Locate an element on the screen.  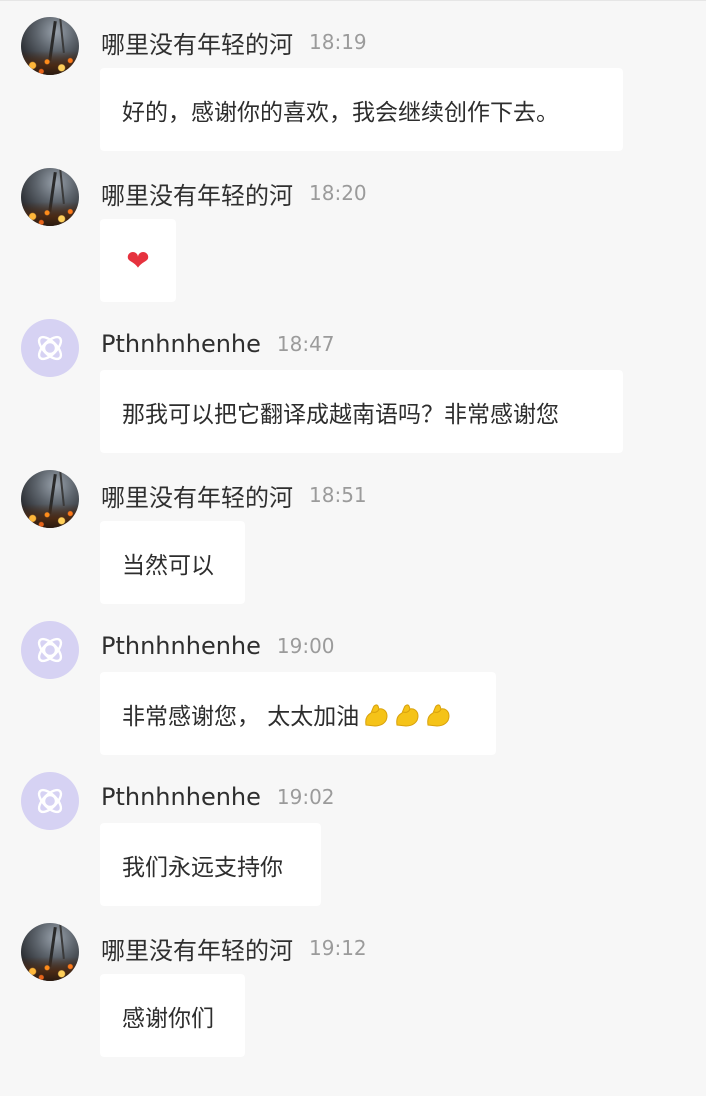
message-header: 哪里没有年轻的河 19:12 is located at coordinates (234, 948).